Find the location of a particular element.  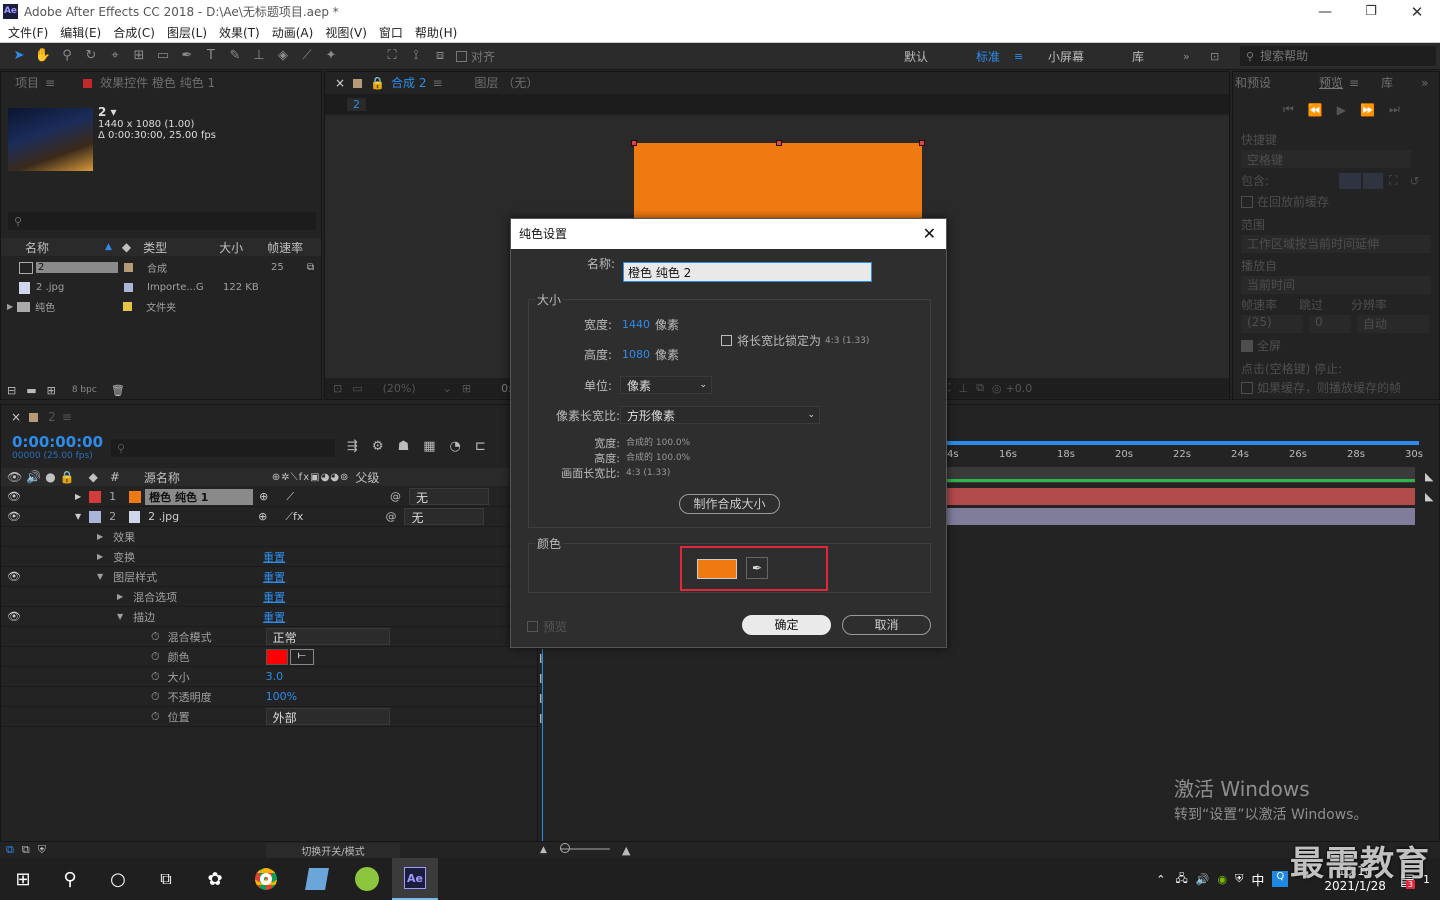

next-frame-icon: ⏩ is located at coordinates (1367, 110).